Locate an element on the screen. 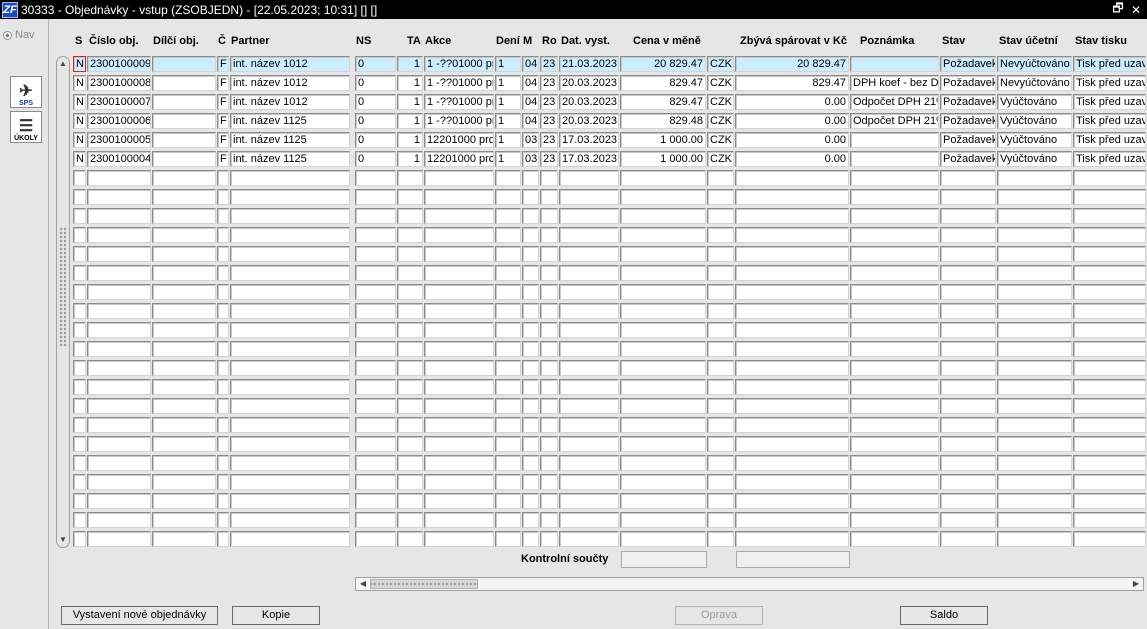 Image resolution: width=1147 pixels, height=629 pixels. cell-dat: 21.03.2023 is located at coordinates (589, 64).